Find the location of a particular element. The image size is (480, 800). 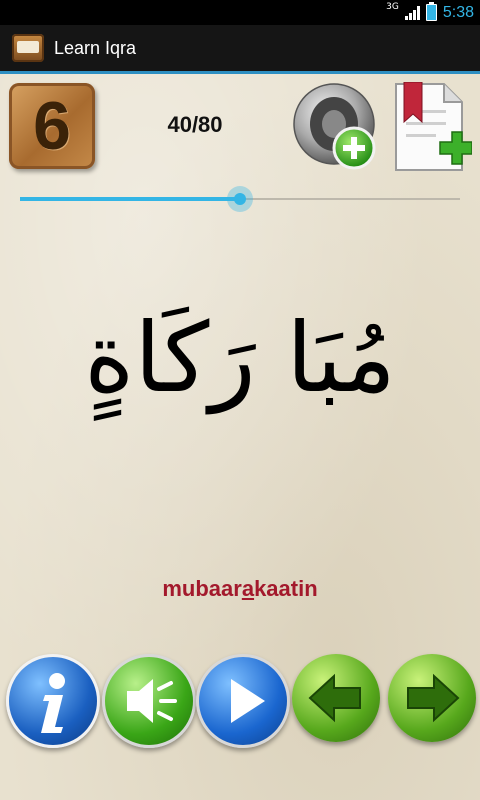

speaker-add-icon is located at coordinates (334, 126).